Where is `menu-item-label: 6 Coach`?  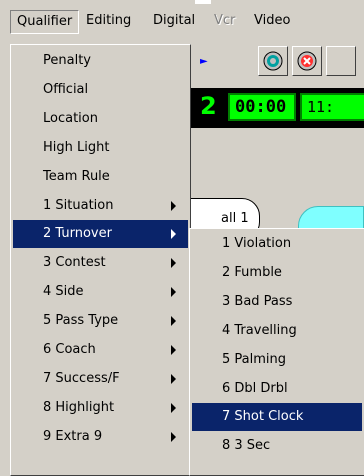
menu-item-label: 6 Coach is located at coordinates (69, 349).